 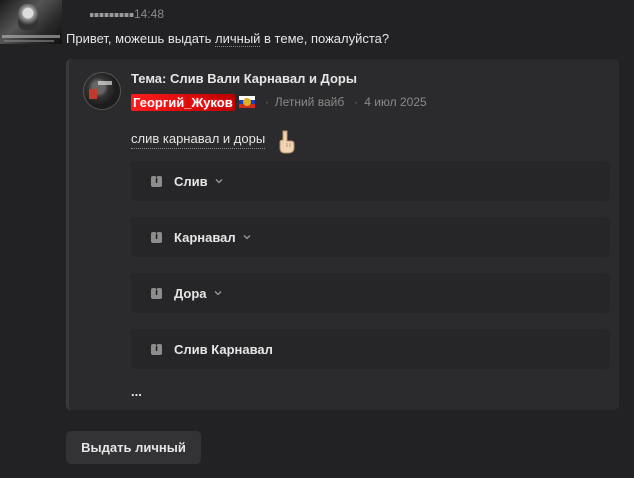 I want to click on quote-author-name: Георгий_Жуков, so click(x=183, y=102).